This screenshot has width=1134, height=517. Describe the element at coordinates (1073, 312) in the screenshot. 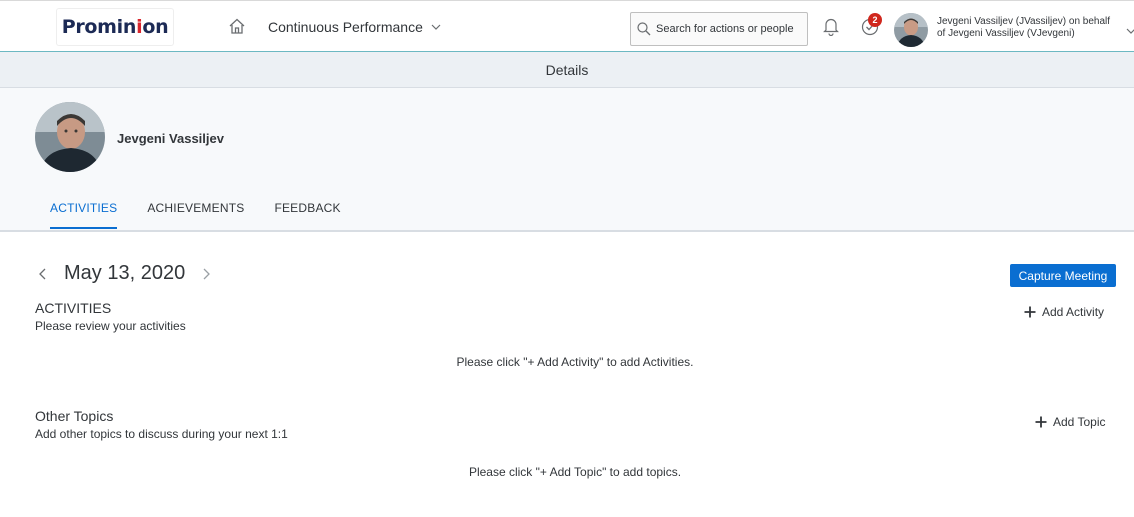

I see `add-activity-label: Add Activity` at that location.